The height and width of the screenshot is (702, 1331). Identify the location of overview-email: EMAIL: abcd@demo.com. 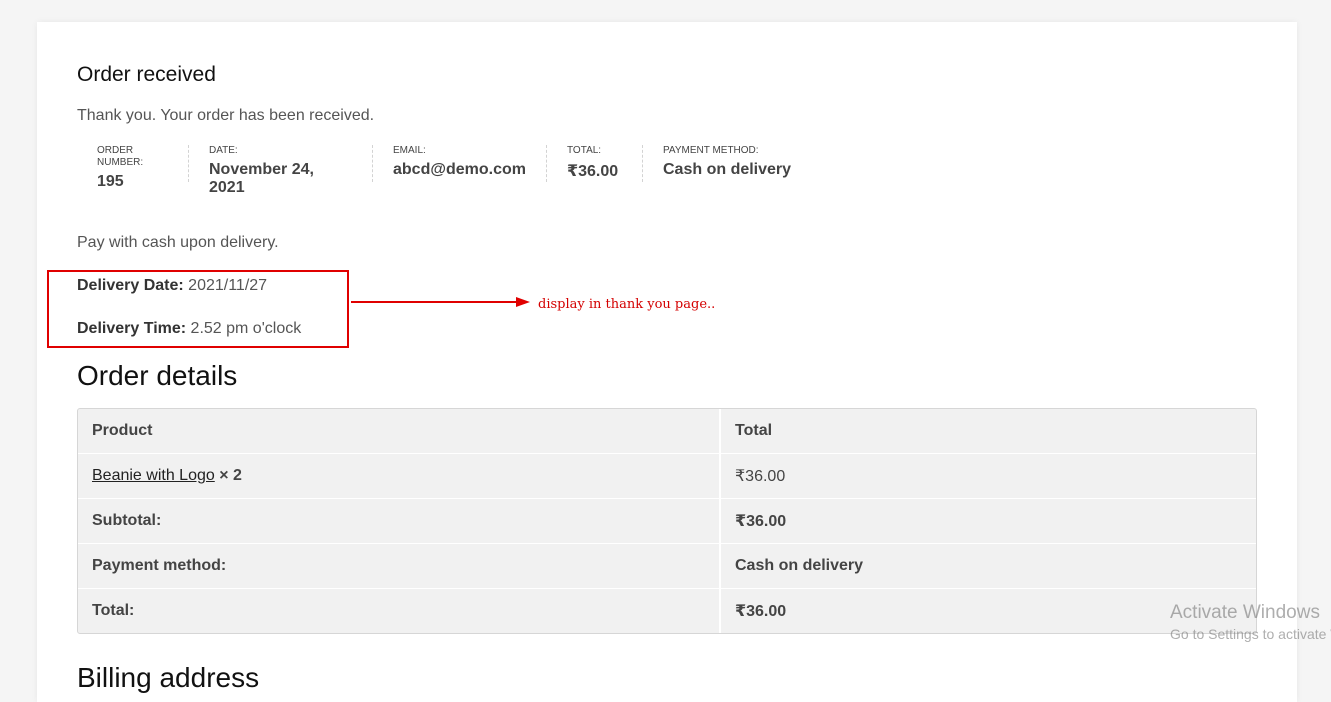
(460, 163).